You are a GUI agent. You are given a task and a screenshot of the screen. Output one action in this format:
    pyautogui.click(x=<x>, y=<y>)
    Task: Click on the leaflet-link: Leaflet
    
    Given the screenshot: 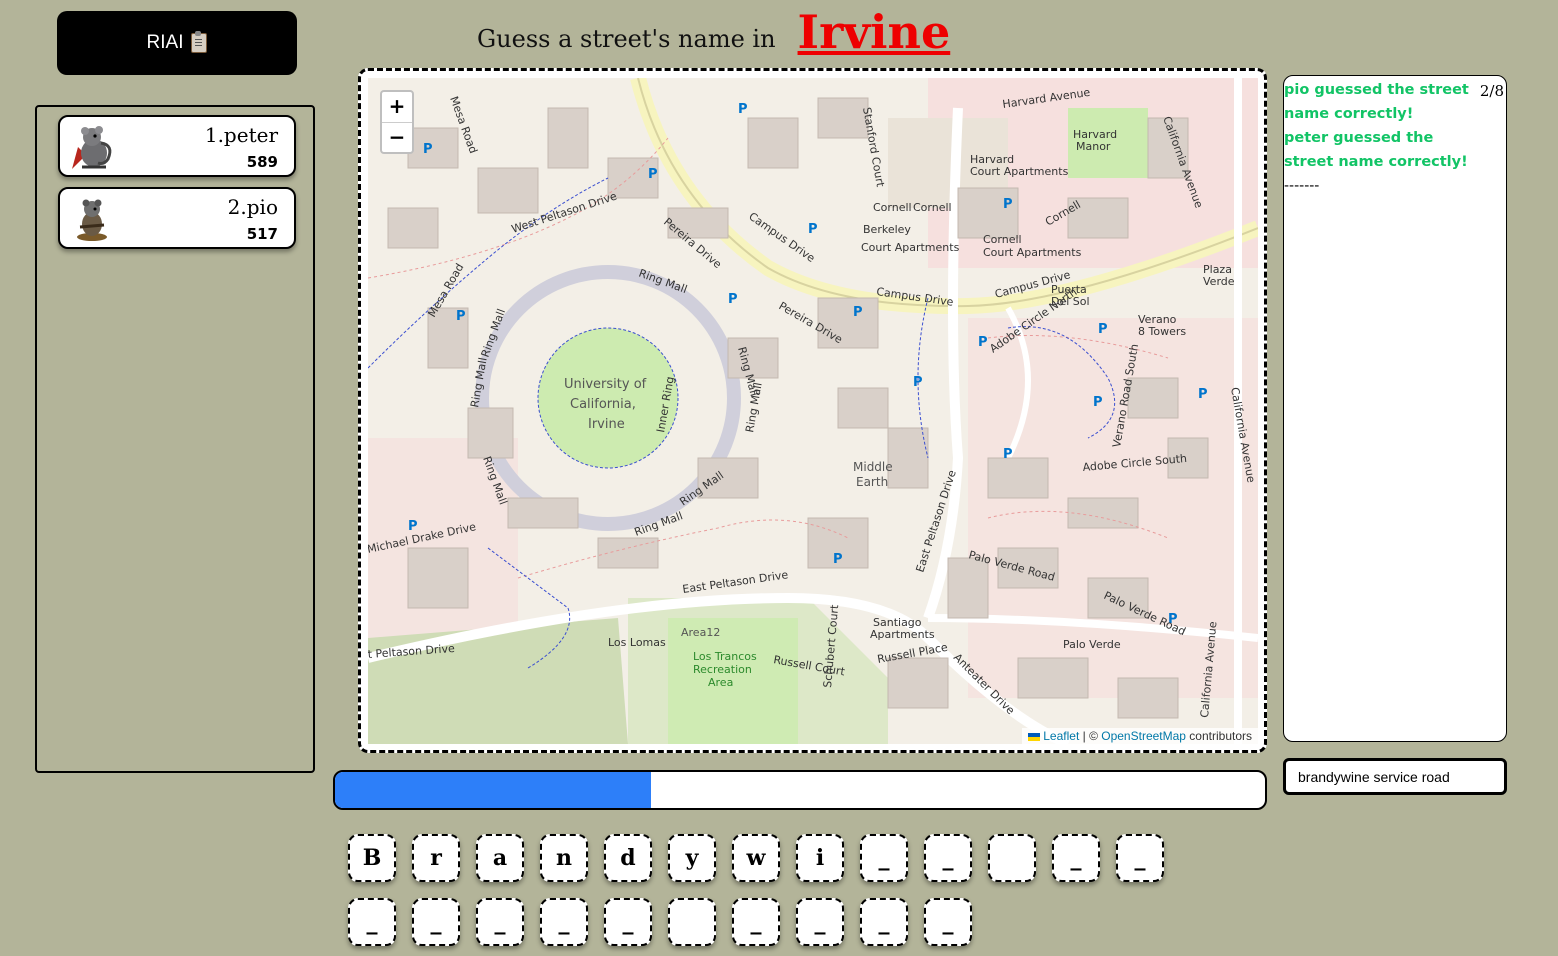 What is the action you would take?
    pyautogui.click(x=1061, y=736)
    